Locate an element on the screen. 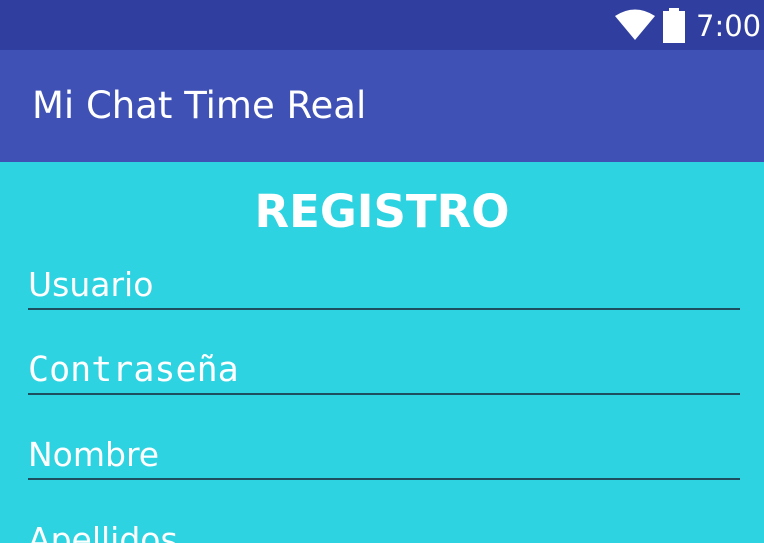 This screenshot has height=543, width=764. name-field: Nombre is located at coordinates (384, 457).